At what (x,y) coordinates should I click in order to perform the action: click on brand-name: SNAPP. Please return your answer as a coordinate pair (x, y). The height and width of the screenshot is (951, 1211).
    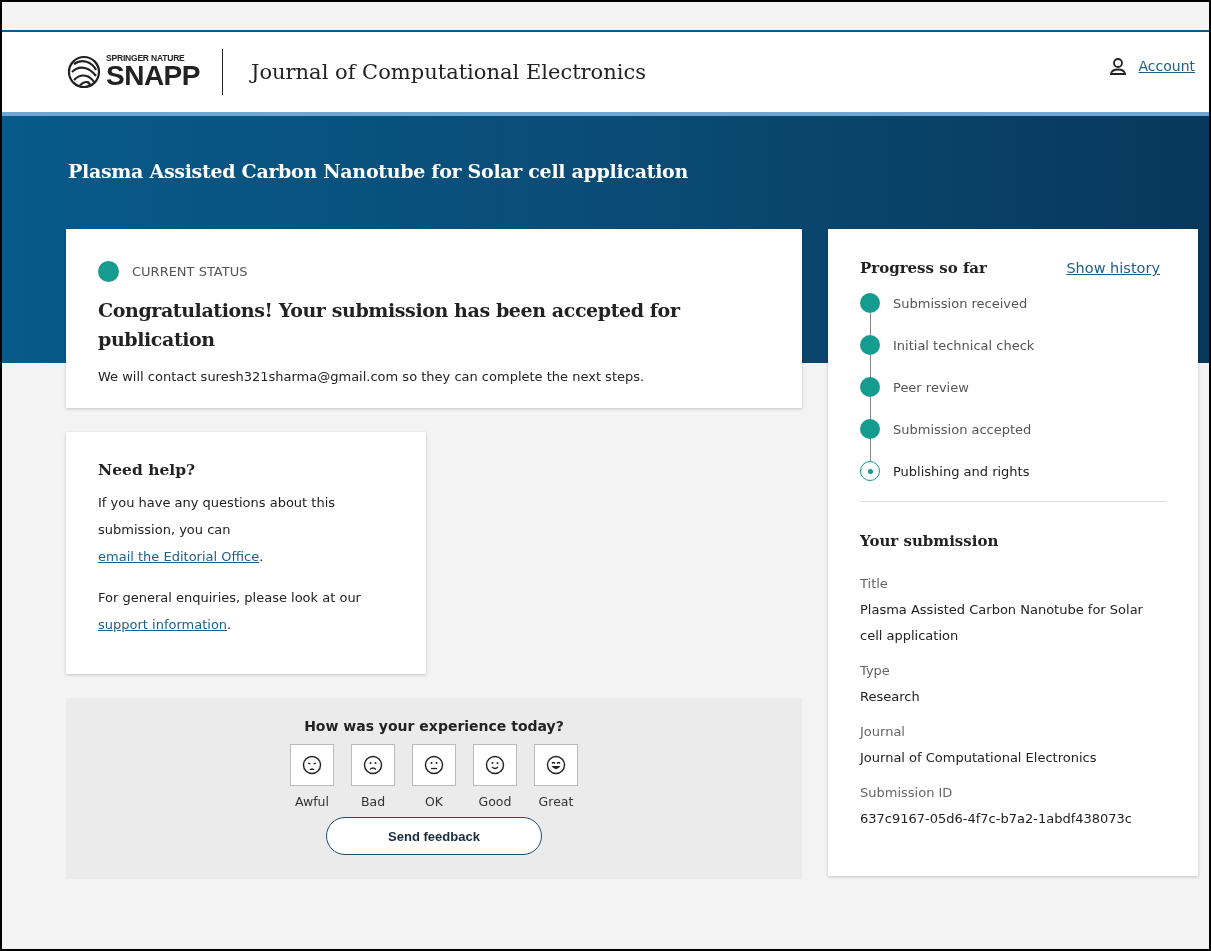
    Looking at the image, I should click on (153, 76).